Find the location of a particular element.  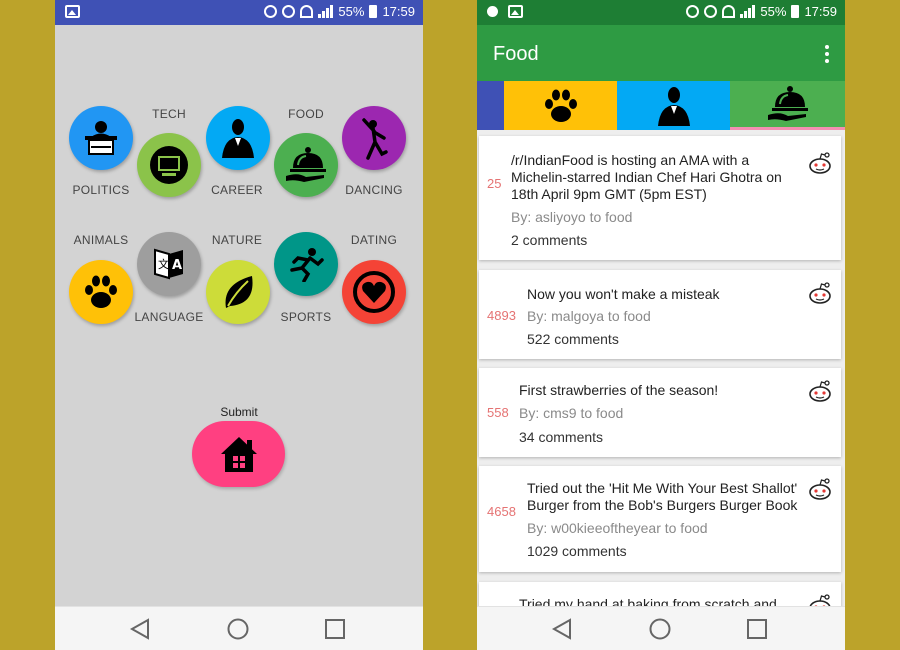

post-title: Now you won't make a misteak is located at coordinates (662, 294).